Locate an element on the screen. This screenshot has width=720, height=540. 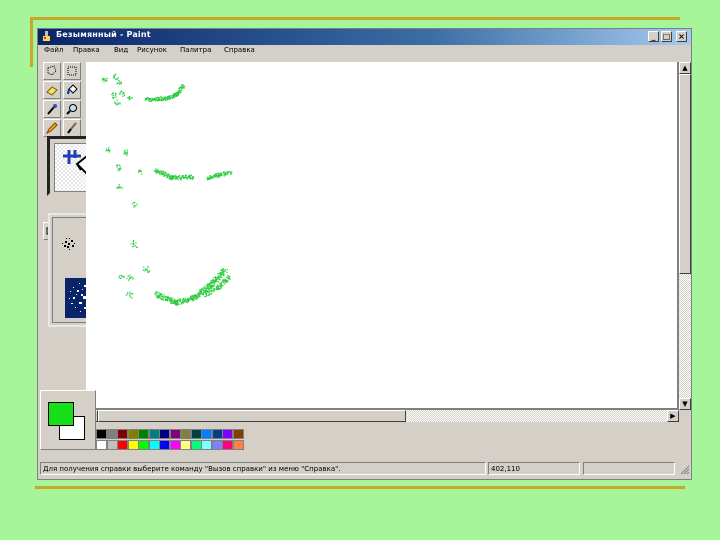
magnifier-tool is located at coordinates (72, 109).